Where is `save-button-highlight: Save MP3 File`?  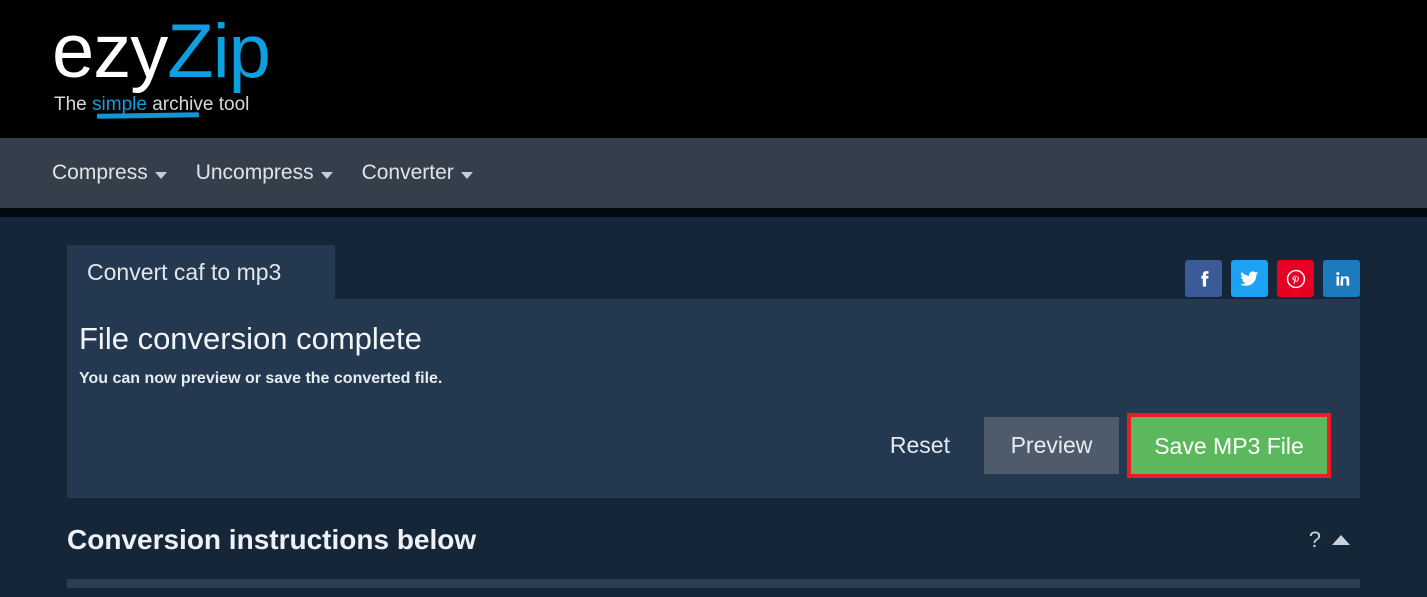 save-button-highlight: Save MP3 File is located at coordinates (1229, 445).